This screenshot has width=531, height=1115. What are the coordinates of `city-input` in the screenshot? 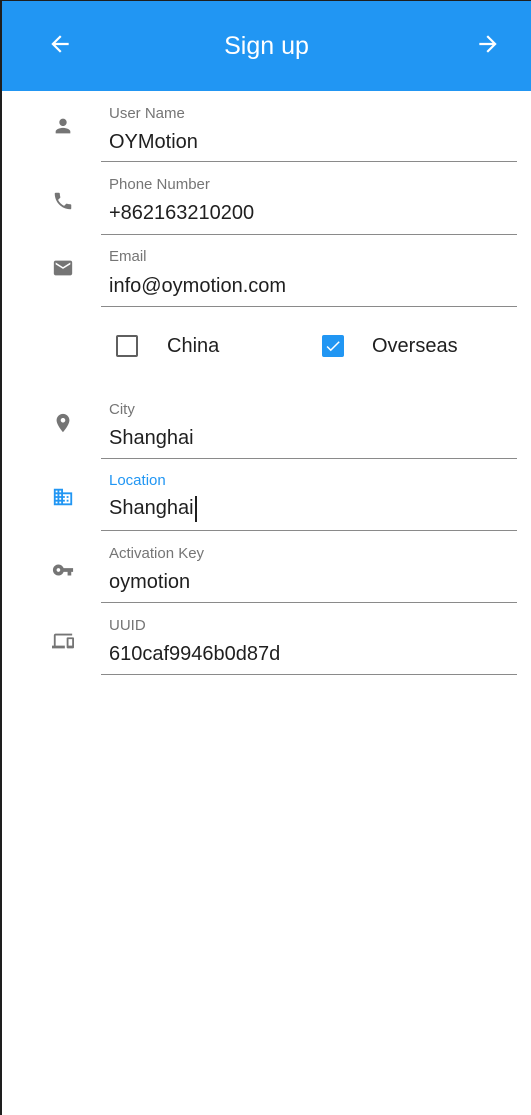 It's located at (309, 438).